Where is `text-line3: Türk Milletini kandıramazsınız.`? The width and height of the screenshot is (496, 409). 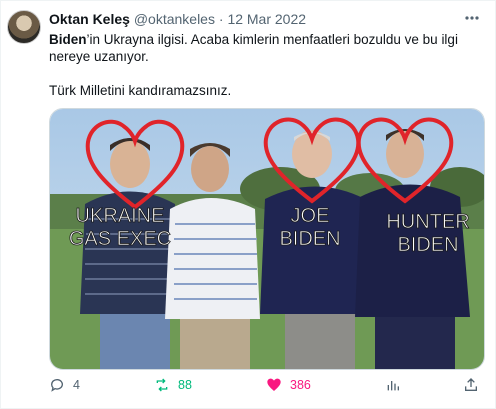
text-line3: Türk Milletini kandıramazsınız. is located at coordinates (140, 90).